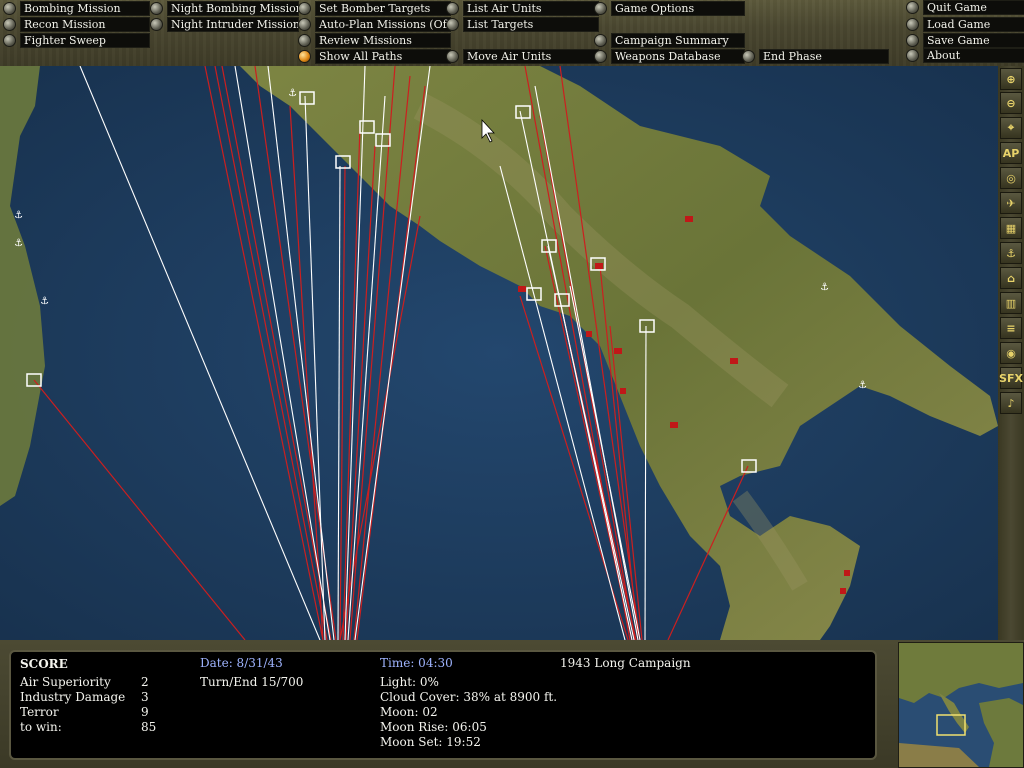  What do you see at coordinates (965, 24) in the screenshot?
I see `load-game-button: Load Game` at bounding box center [965, 24].